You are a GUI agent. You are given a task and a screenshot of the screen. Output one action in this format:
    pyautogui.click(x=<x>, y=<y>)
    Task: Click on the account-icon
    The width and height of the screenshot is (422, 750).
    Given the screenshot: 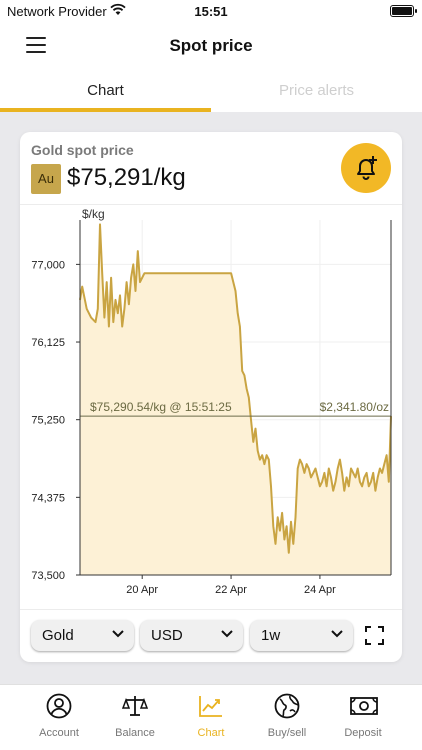 What is the action you would take?
    pyautogui.click(x=59, y=706)
    